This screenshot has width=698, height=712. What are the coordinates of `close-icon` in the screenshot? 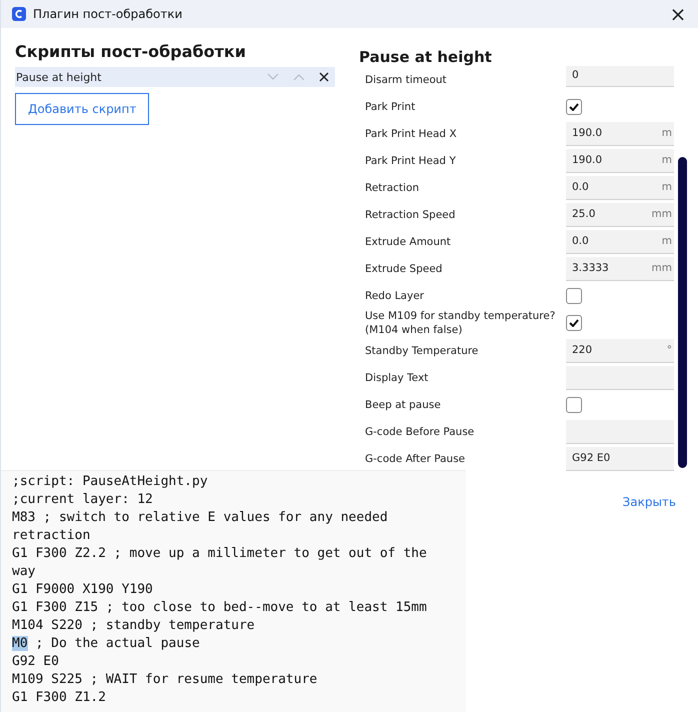 It's located at (324, 77).